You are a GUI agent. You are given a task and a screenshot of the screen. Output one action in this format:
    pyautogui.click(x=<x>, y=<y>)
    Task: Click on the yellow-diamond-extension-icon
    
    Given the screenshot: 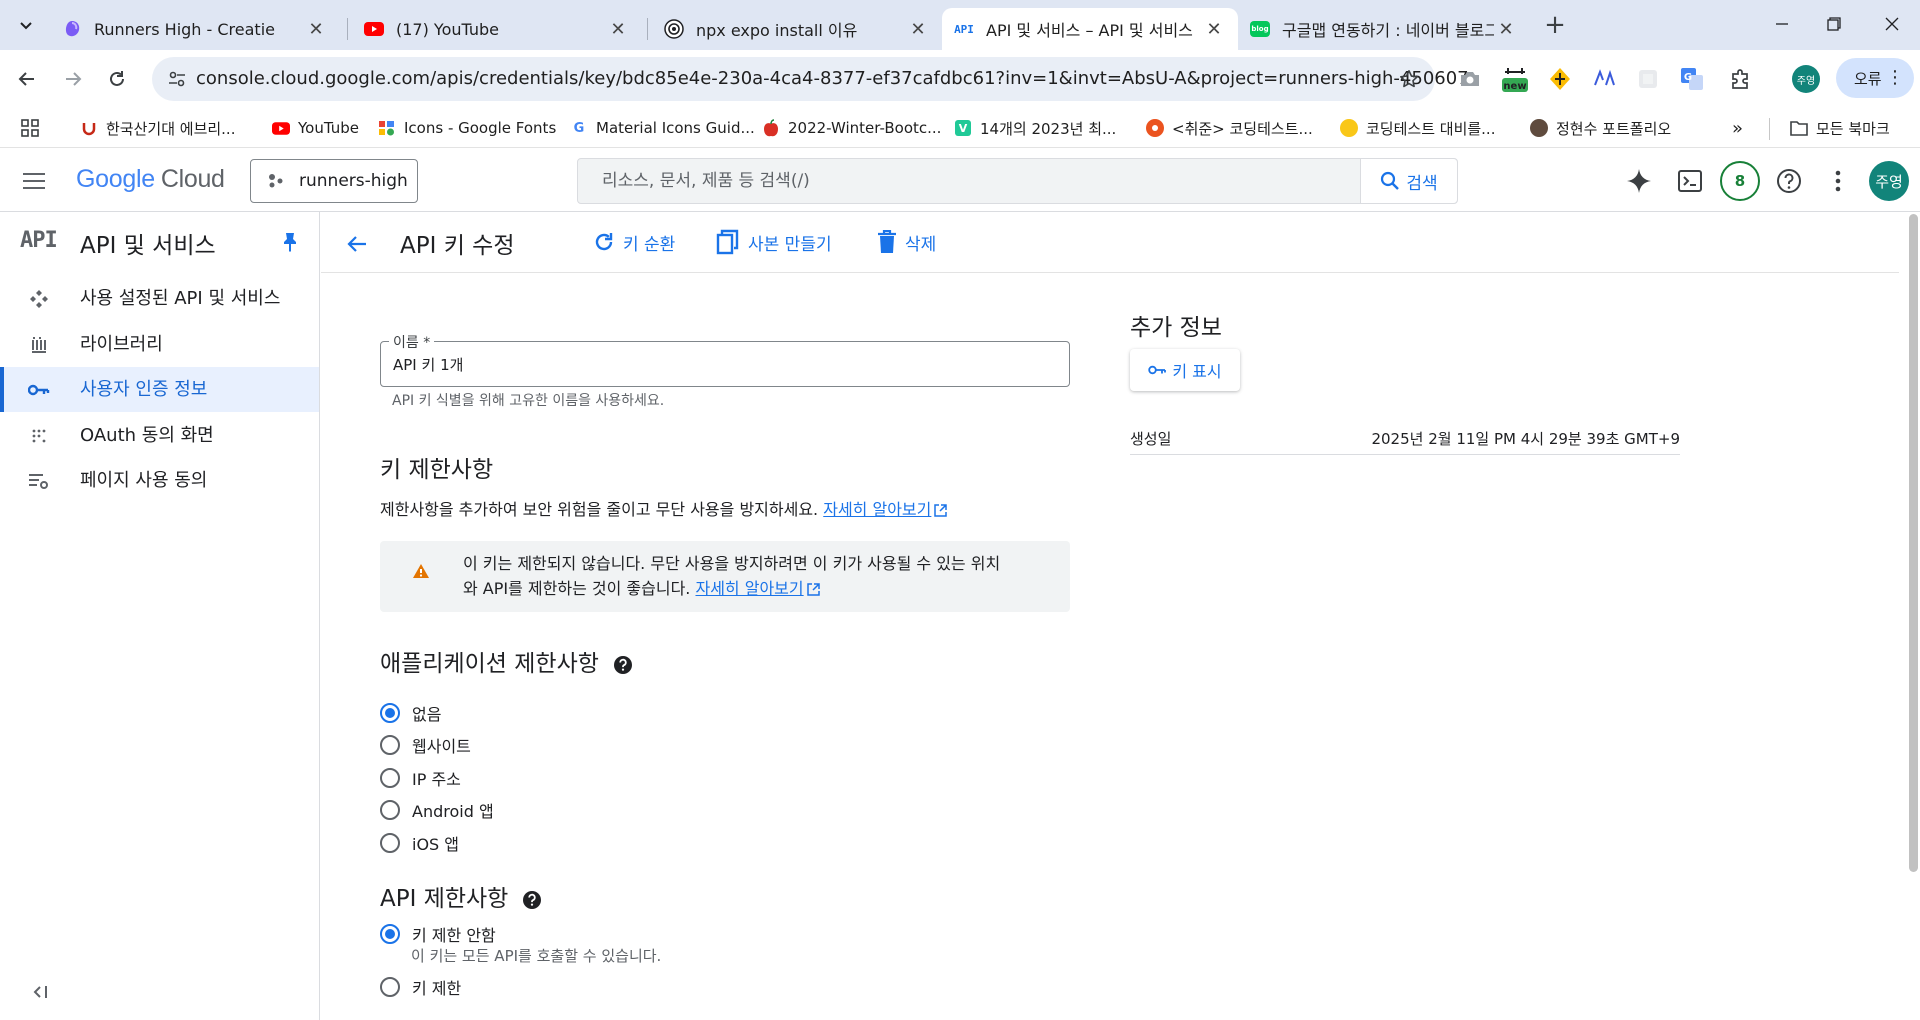 What is the action you would take?
    pyautogui.click(x=1560, y=79)
    